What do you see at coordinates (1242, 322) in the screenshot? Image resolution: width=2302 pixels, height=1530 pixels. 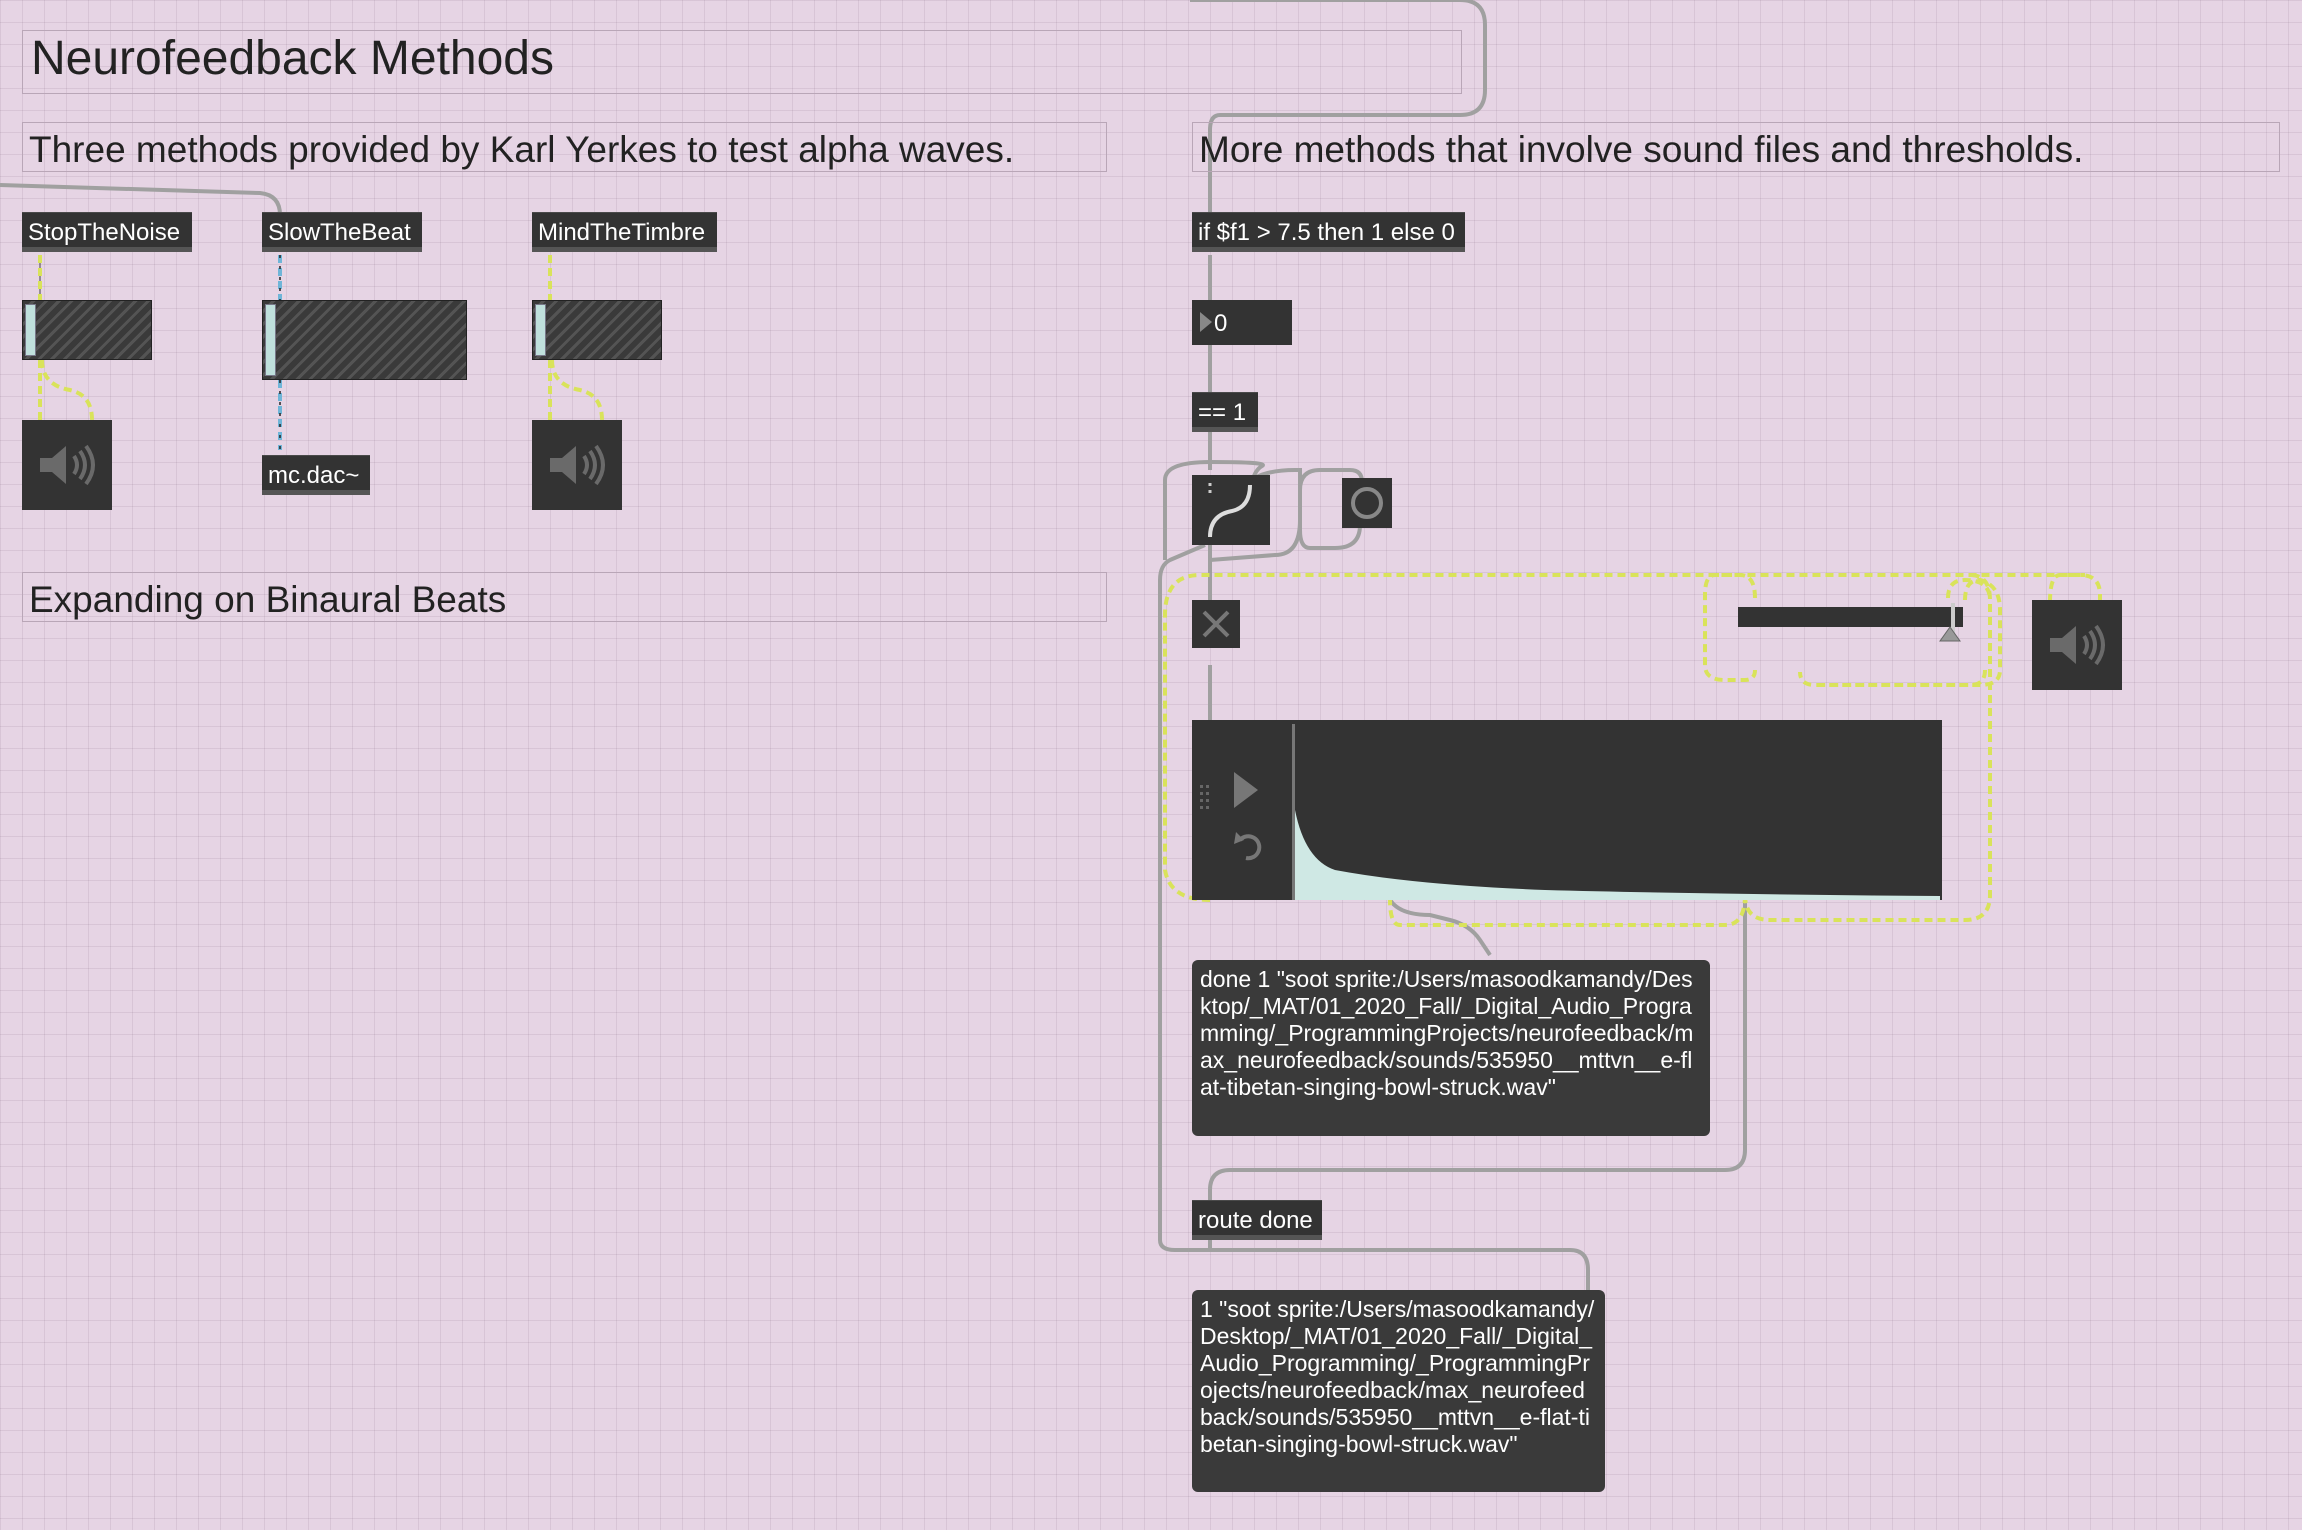 I see `number-box: 0` at bounding box center [1242, 322].